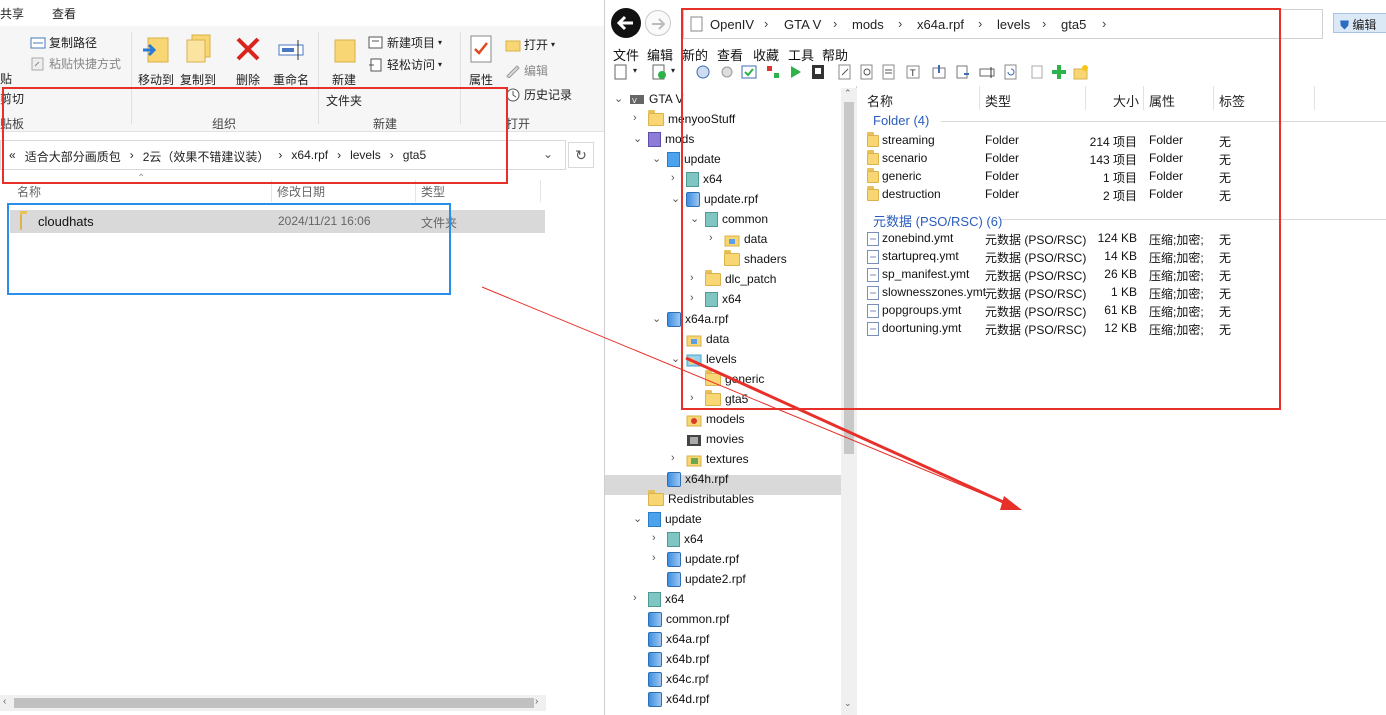  What do you see at coordinates (703, 72) in the screenshot?
I see `settings-icon` at bounding box center [703, 72].